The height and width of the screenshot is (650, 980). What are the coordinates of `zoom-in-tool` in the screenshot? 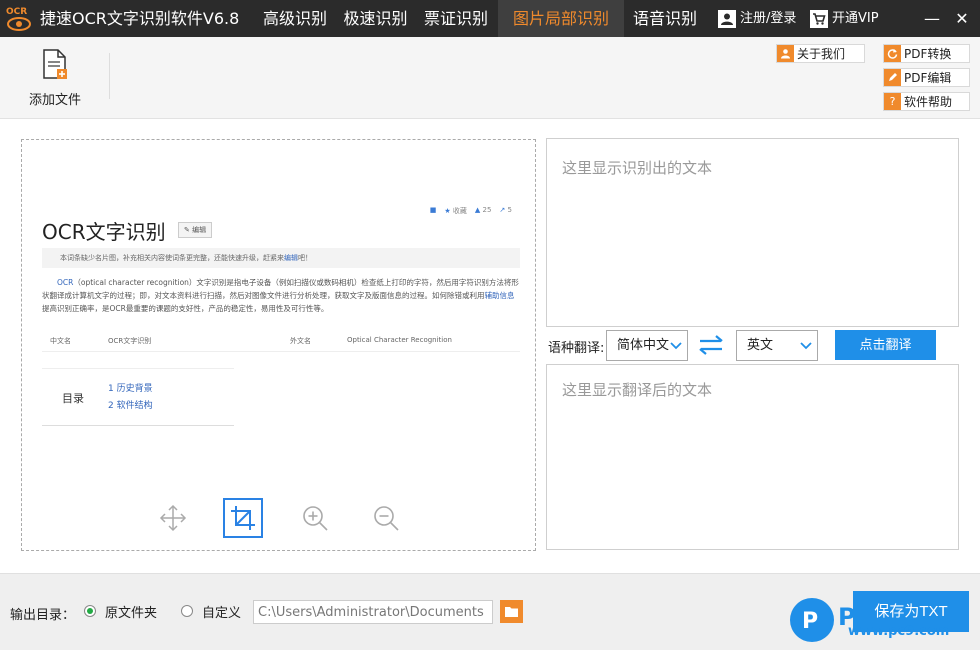 It's located at (315, 518).